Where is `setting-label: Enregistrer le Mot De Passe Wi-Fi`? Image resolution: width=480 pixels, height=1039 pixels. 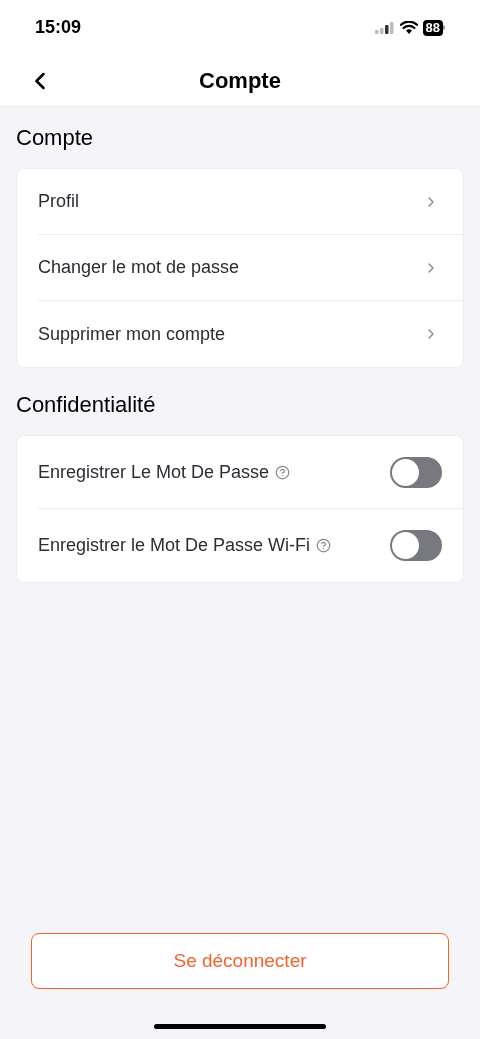
setting-label: Enregistrer le Mot De Passe Wi-Fi is located at coordinates (174, 545).